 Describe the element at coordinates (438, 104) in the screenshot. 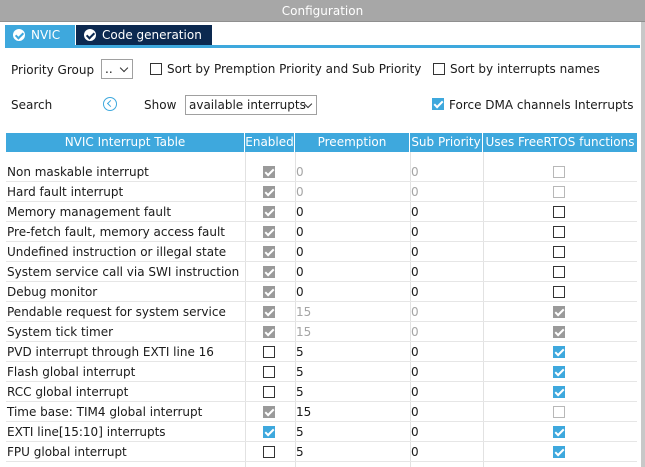

I see `force-dma-checkbox` at that location.